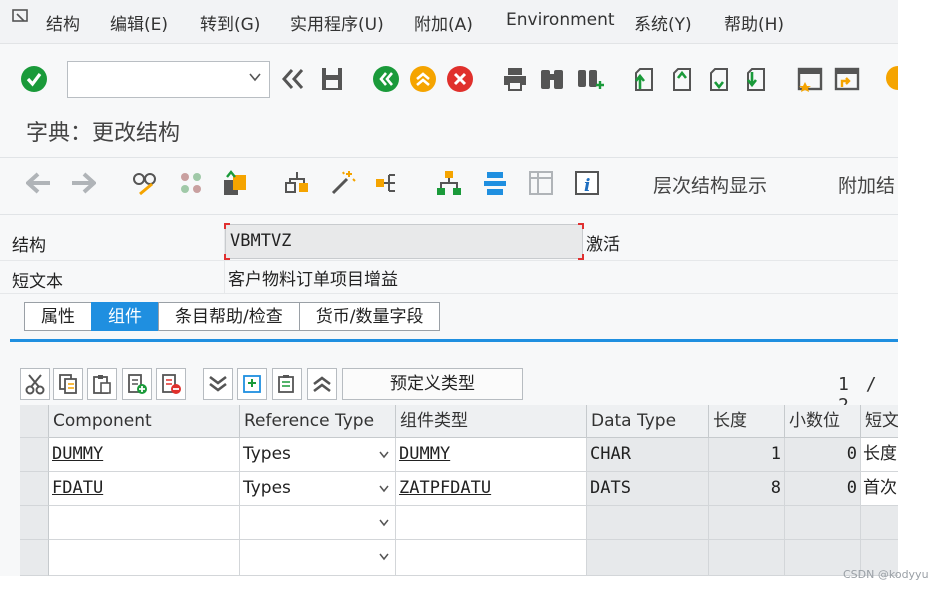 The height and width of the screenshot is (591, 936). I want to click on cell-short-text: 长度, so click(879, 455).